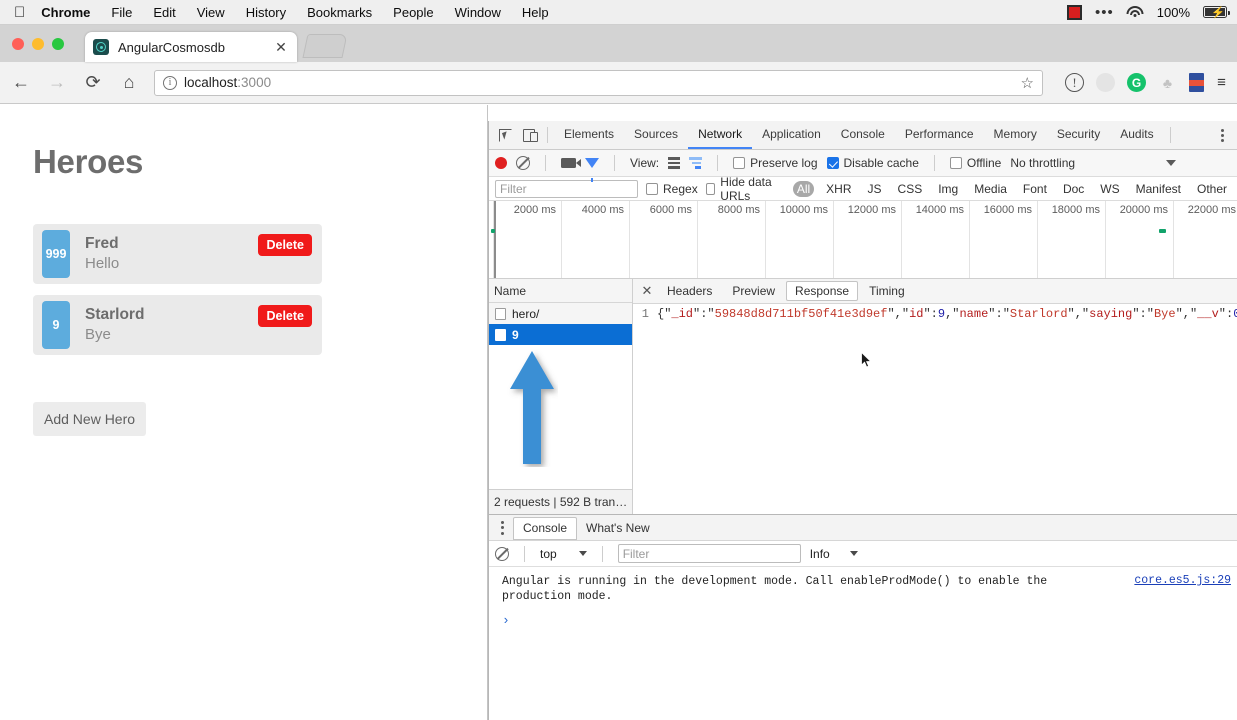  Describe the element at coordinates (1158, 189) in the screenshot. I see `filter-type-manifest: Manifest` at that location.